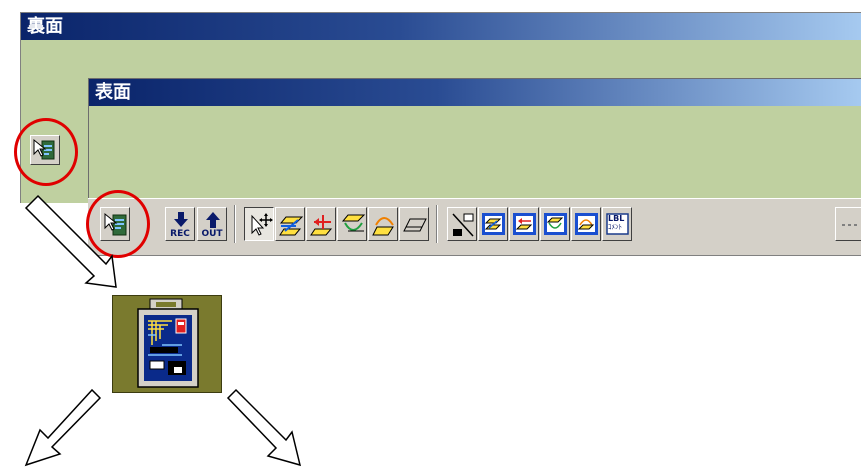  I want to click on board-icon, so click(167, 344).